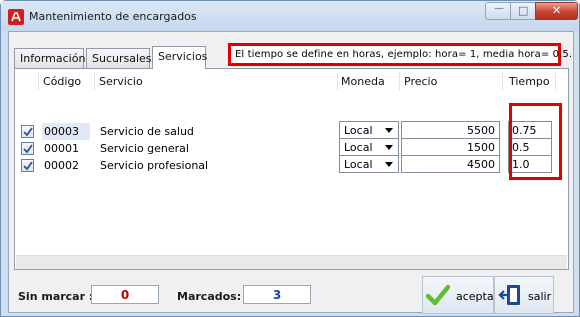  Describe the element at coordinates (122, 58) in the screenshot. I see `tab-label: Sucursales` at that location.